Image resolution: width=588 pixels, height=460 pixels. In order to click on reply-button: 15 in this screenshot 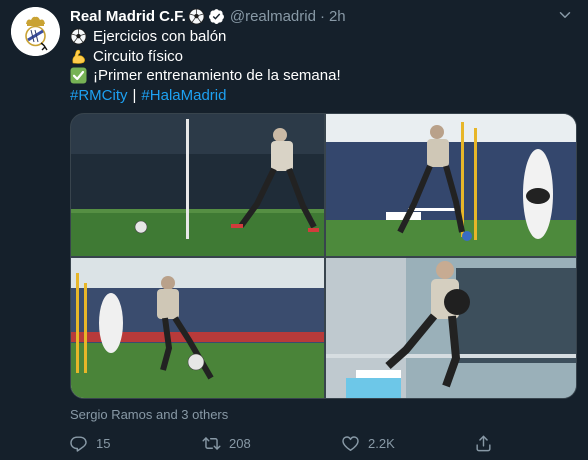, I will do `click(89, 443)`.